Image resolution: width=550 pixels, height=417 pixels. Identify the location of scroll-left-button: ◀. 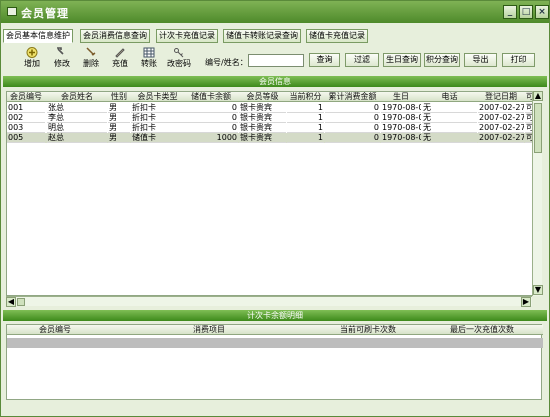
(11, 302).